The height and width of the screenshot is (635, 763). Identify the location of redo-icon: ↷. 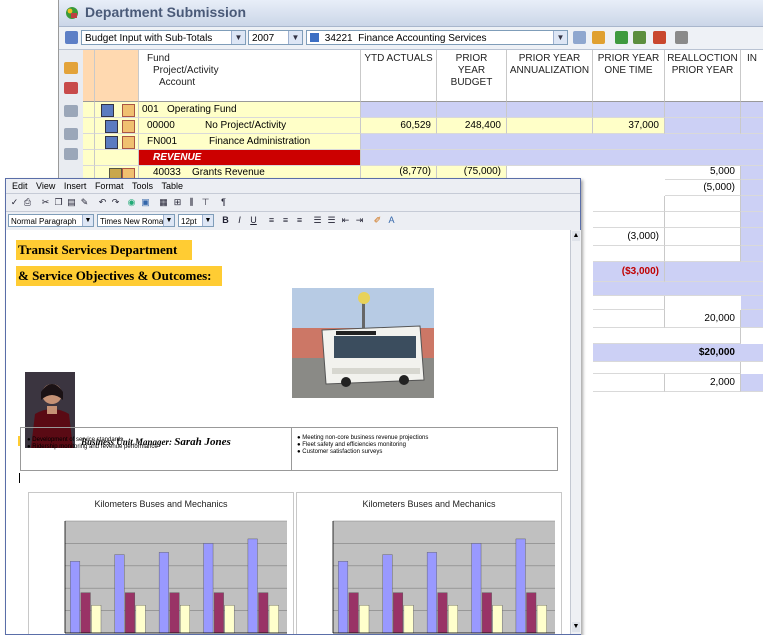
(115, 202).